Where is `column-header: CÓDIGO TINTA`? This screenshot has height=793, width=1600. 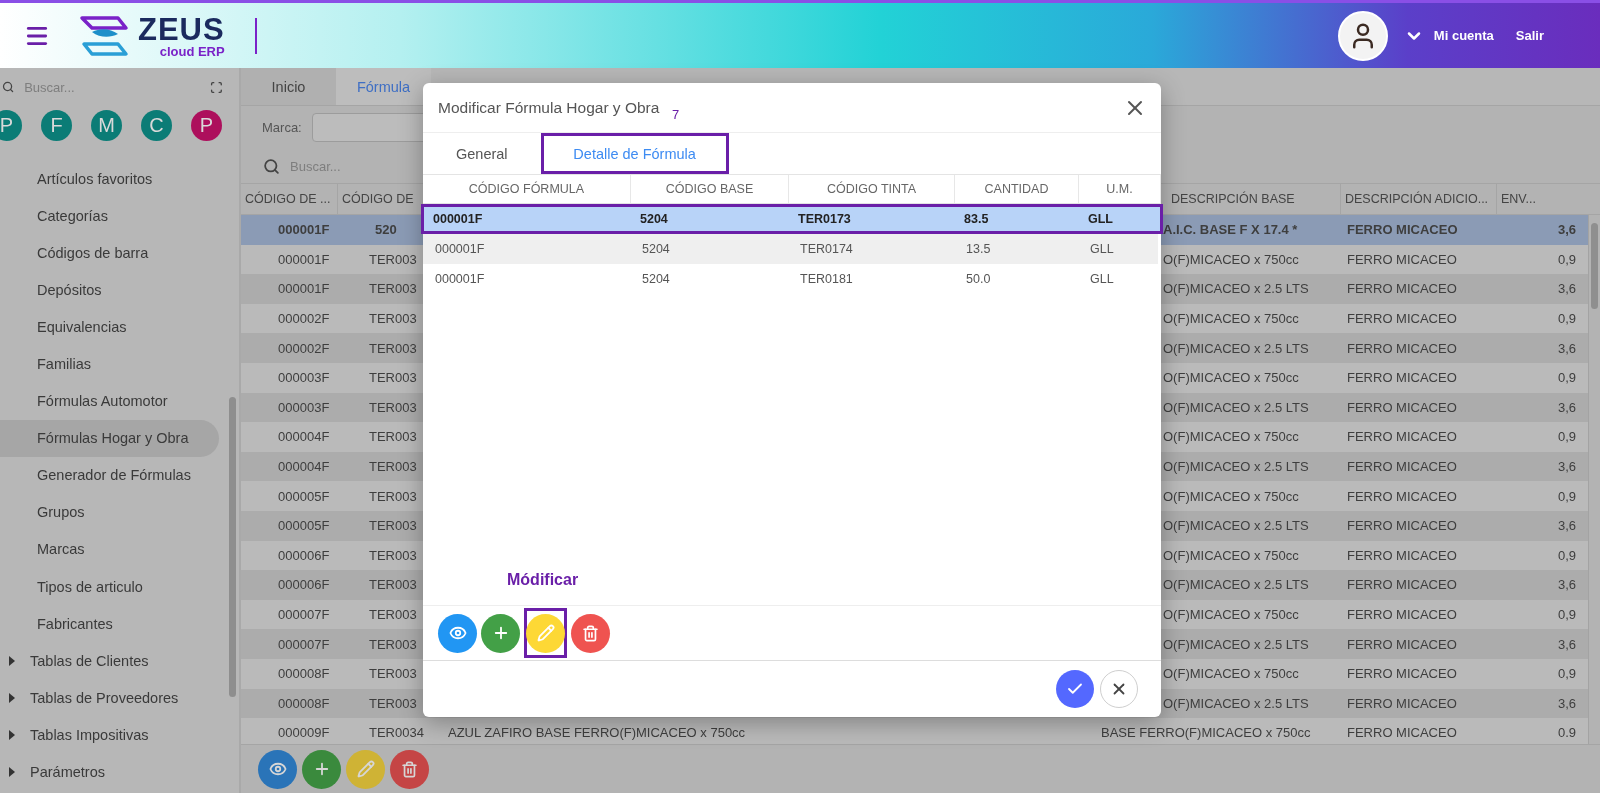 column-header: CÓDIGO TINTA is located at coordinates (872, 189).